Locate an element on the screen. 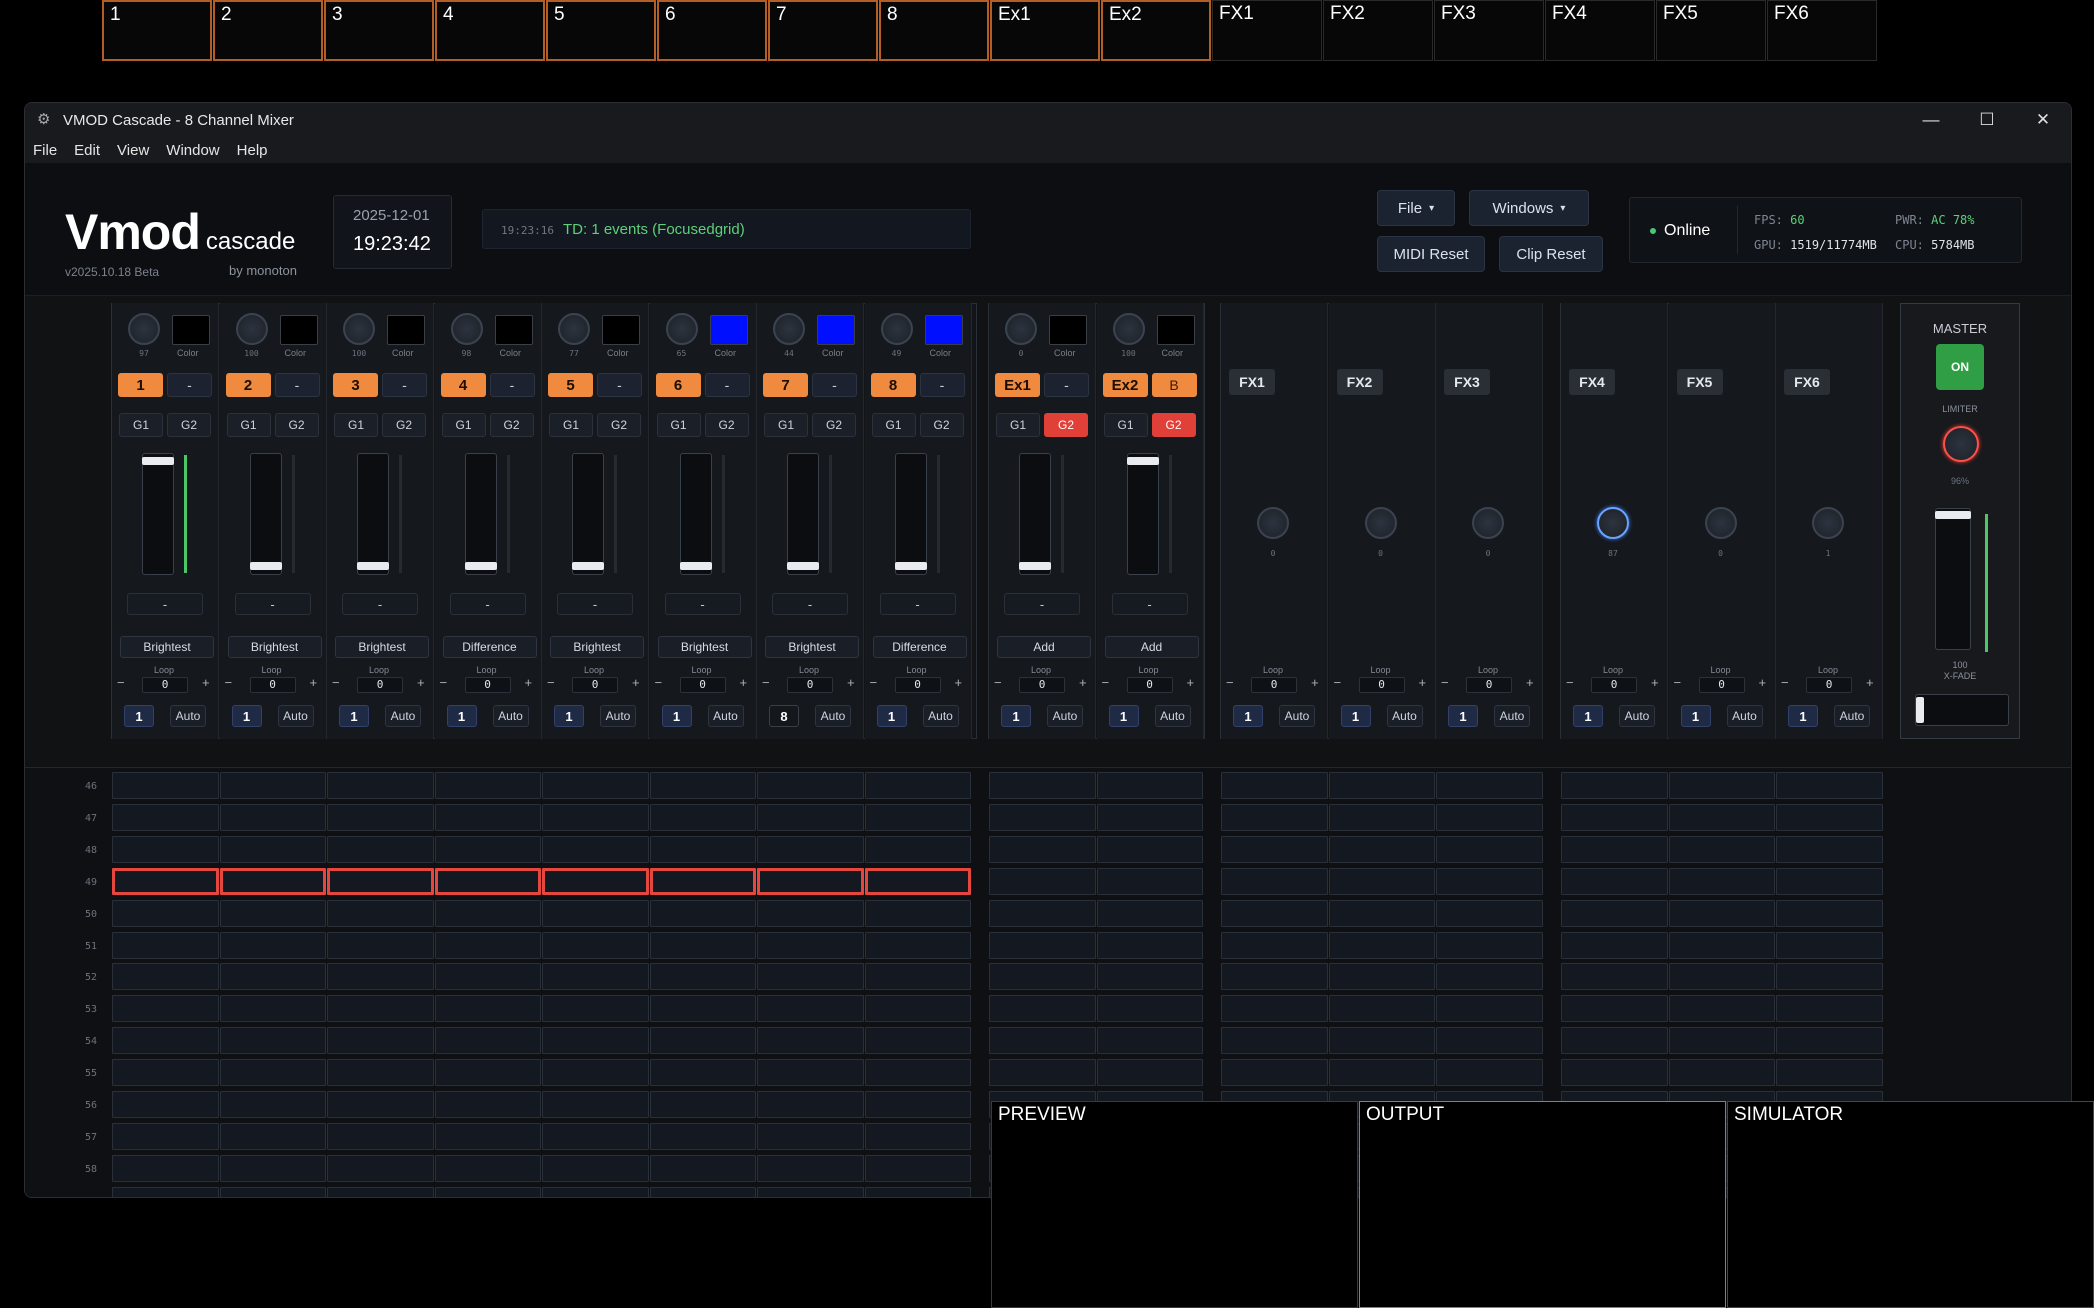 This screenshot has width=2094, height=1308. loop-value: 0 is located at coordinates (1274, 685).